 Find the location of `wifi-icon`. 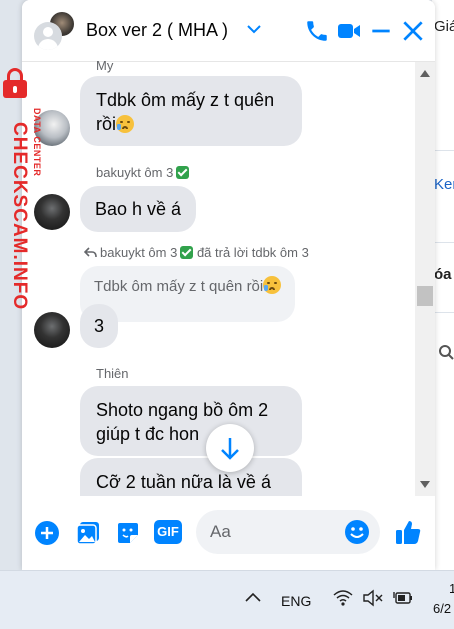

wifi-icon is located at coordinates (343, 598).